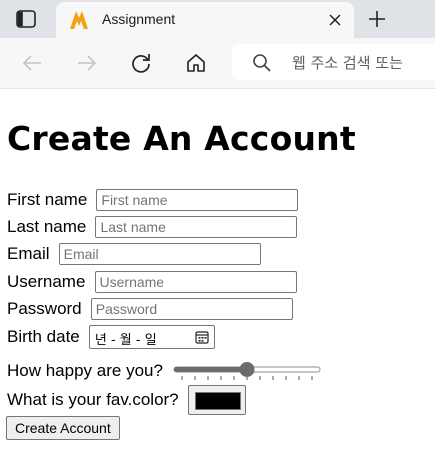 The width and height of the screenshot is (435, 458). What do you see at coordinates (217, 63) in the screenshot?
I see `browser-toolbar: 웹 주소 검색 또는` at bounding box center [217, 63].